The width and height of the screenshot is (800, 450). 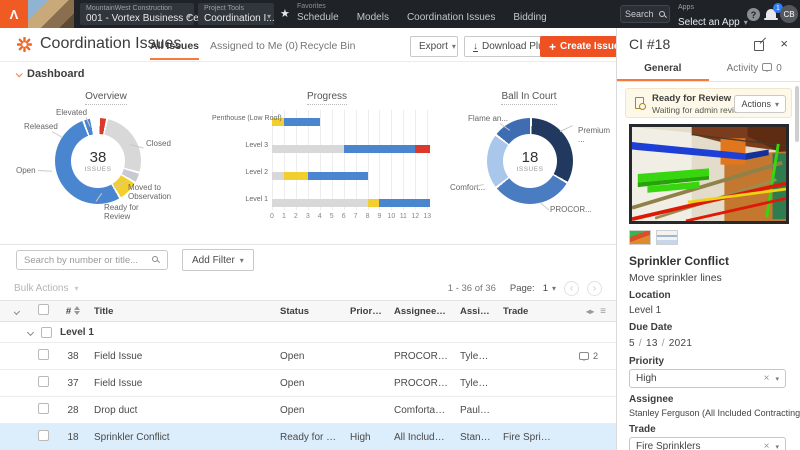 I want to click on next-page-button: ›, so click(x=594, y=288).